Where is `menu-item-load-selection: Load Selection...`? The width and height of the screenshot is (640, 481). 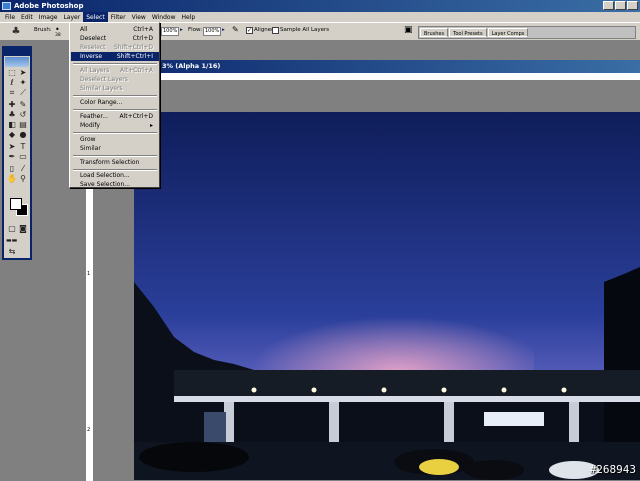
menu-item-load-selection: Load Selection... is located at coordinates (115, 175).